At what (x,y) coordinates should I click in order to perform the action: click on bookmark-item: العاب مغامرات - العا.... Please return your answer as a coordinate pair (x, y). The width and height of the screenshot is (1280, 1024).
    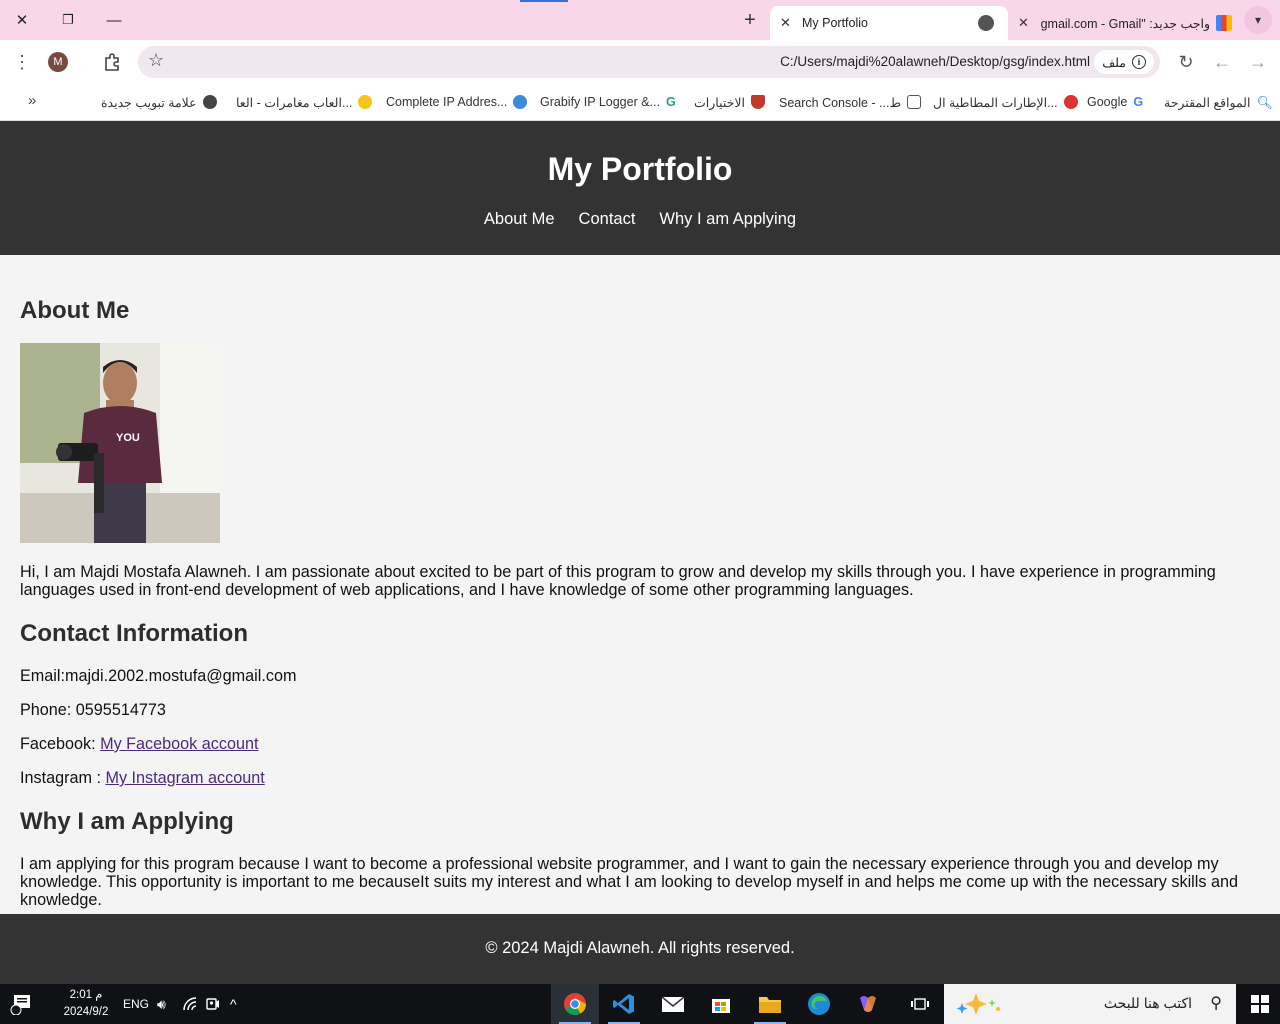
    Looking at the image, I should click on (304, 102).